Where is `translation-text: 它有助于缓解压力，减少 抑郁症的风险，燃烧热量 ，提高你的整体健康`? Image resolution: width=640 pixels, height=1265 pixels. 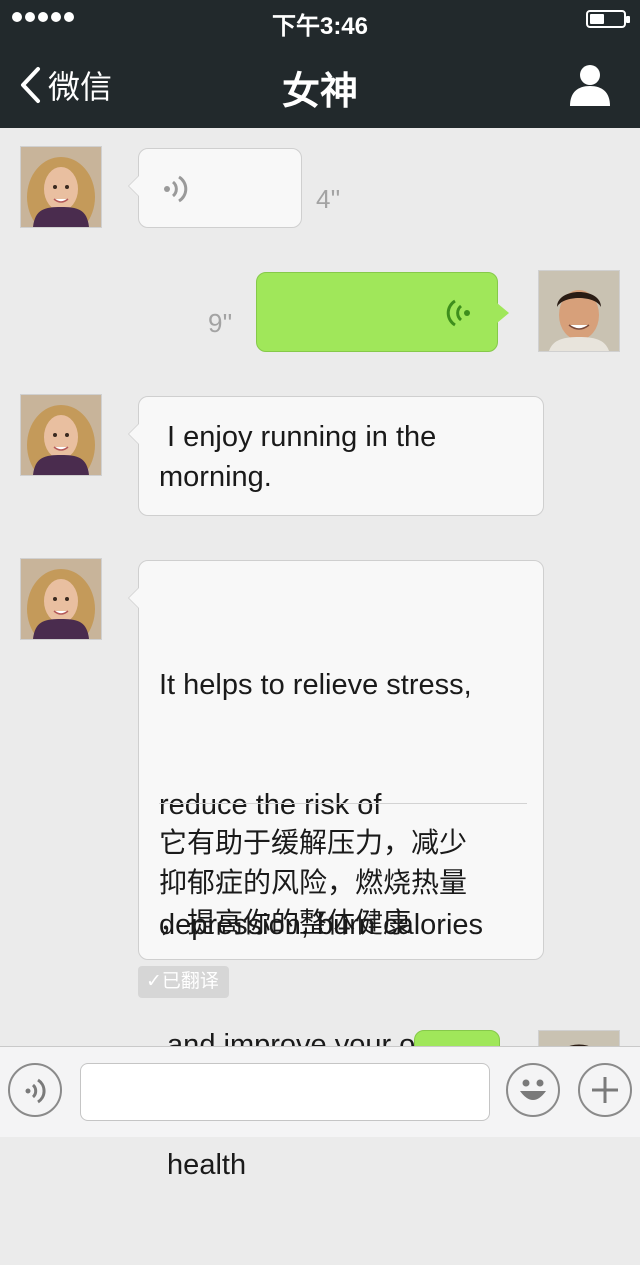
translation-text: 它有助于缓解压力，减少 抑郁症的风险，燃烧热量 ，提高你的整体健康 is located at coordinates (313, 882).